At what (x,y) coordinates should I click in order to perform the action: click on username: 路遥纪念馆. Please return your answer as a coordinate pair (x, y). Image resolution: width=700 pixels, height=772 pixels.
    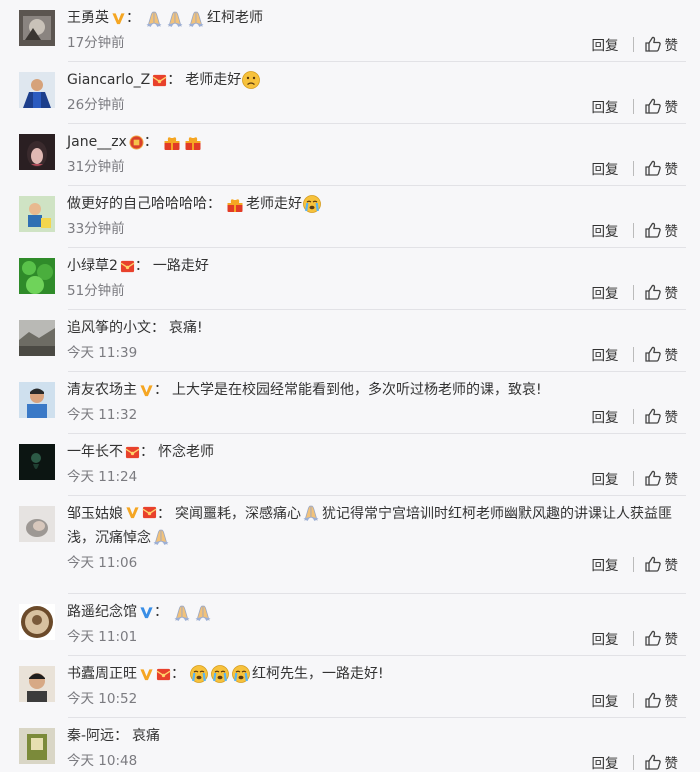
    Looking at the image, I should click on (102, 612).